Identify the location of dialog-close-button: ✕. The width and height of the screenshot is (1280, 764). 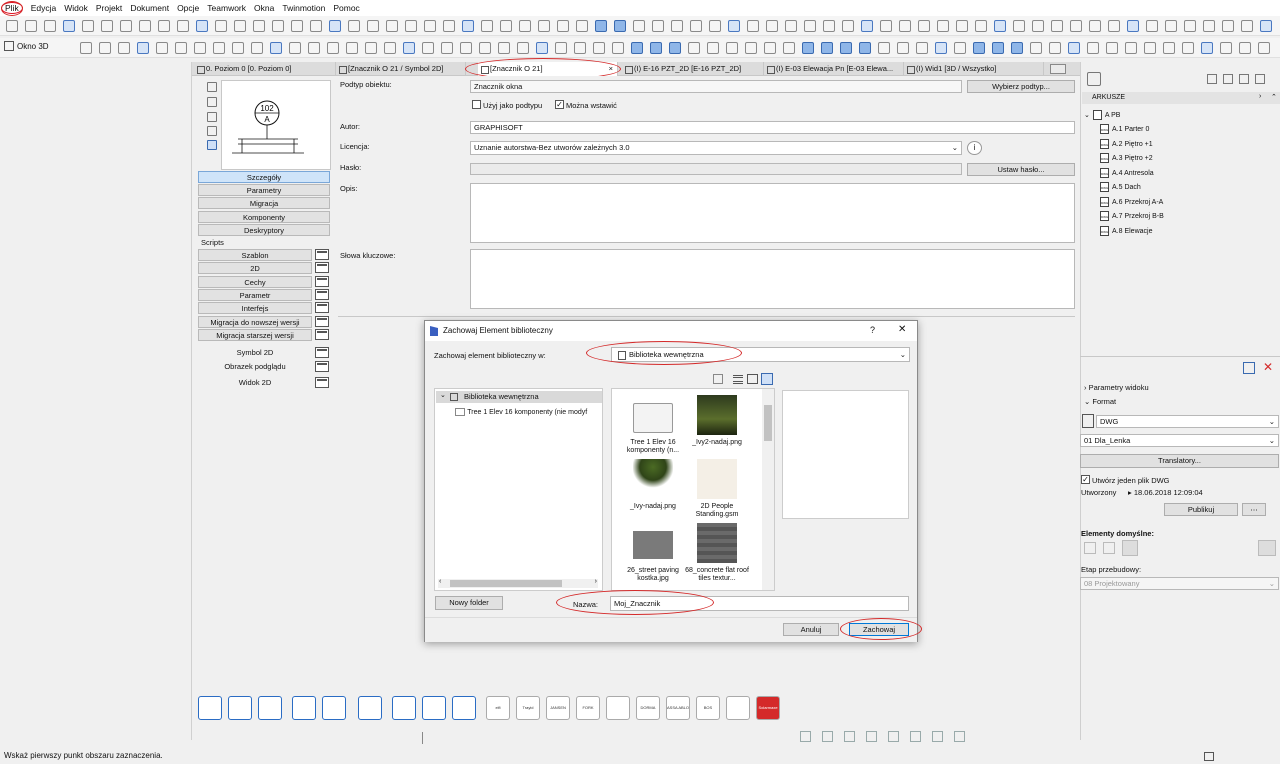
(902, 329).